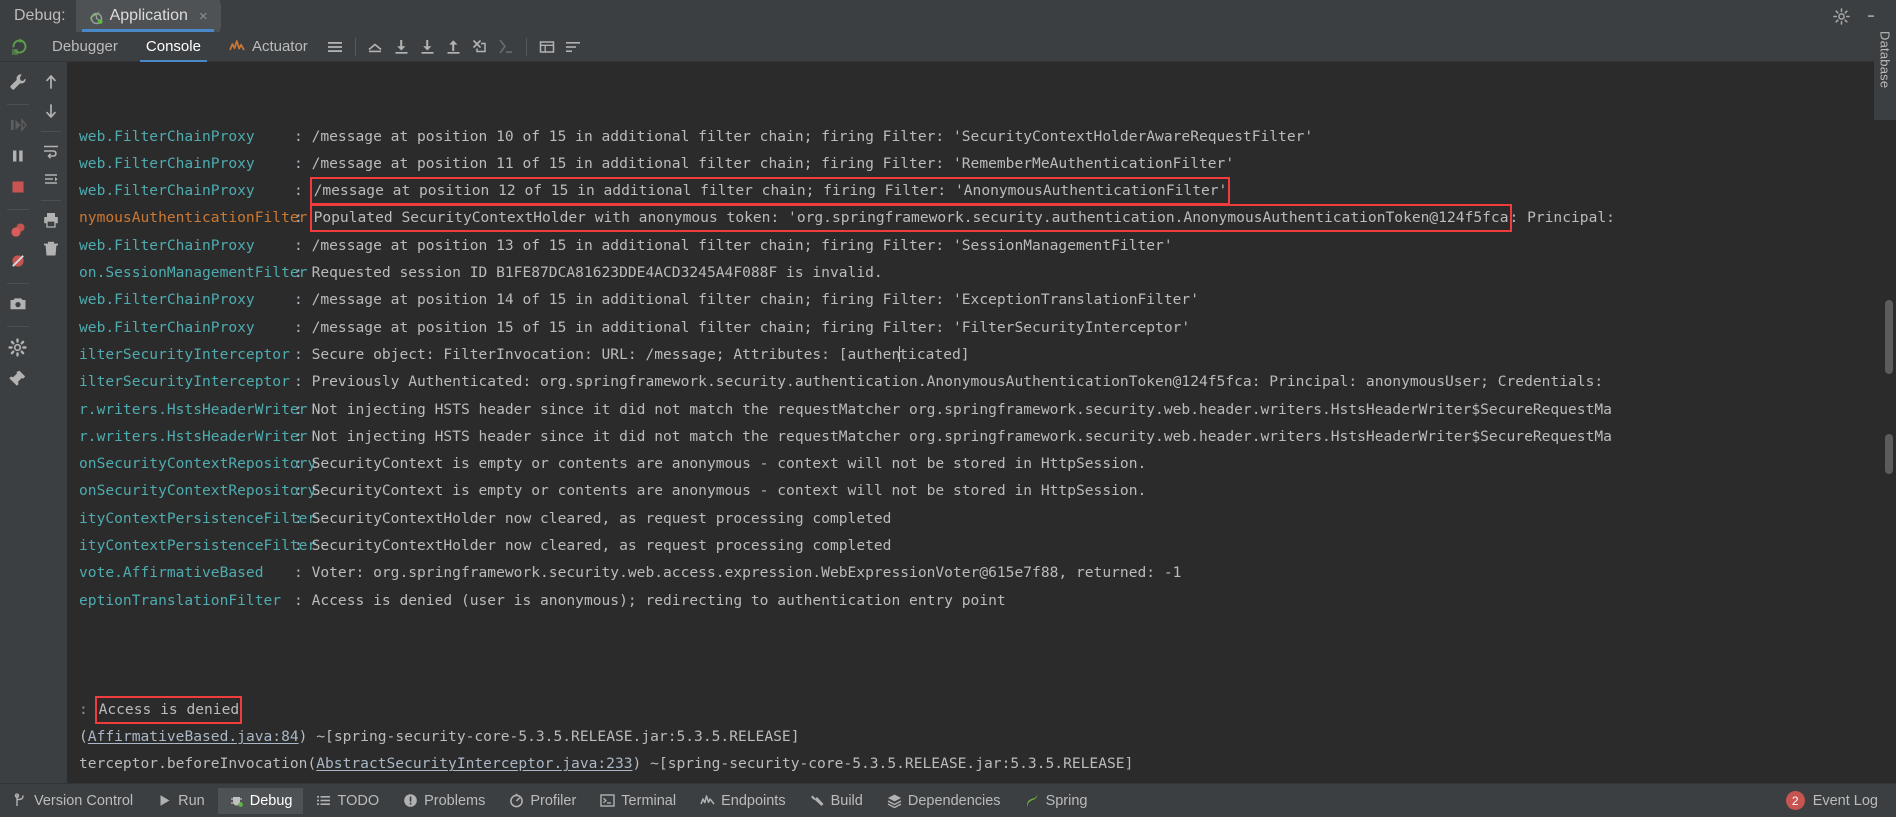  I want to click on console-toolbar: Debugger Console Actuator, so click(948, 47).